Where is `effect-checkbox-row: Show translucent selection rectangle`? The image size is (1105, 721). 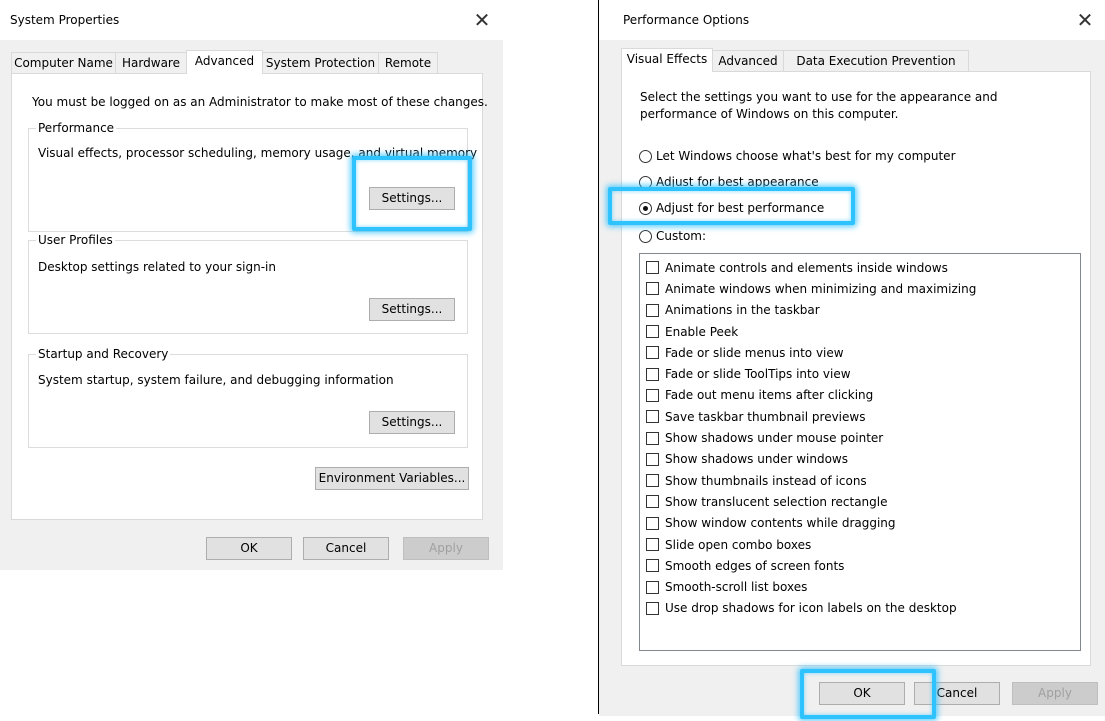 effect-checkbox-row: Show translucent selection rectangle is located at coordinates (860, 501).